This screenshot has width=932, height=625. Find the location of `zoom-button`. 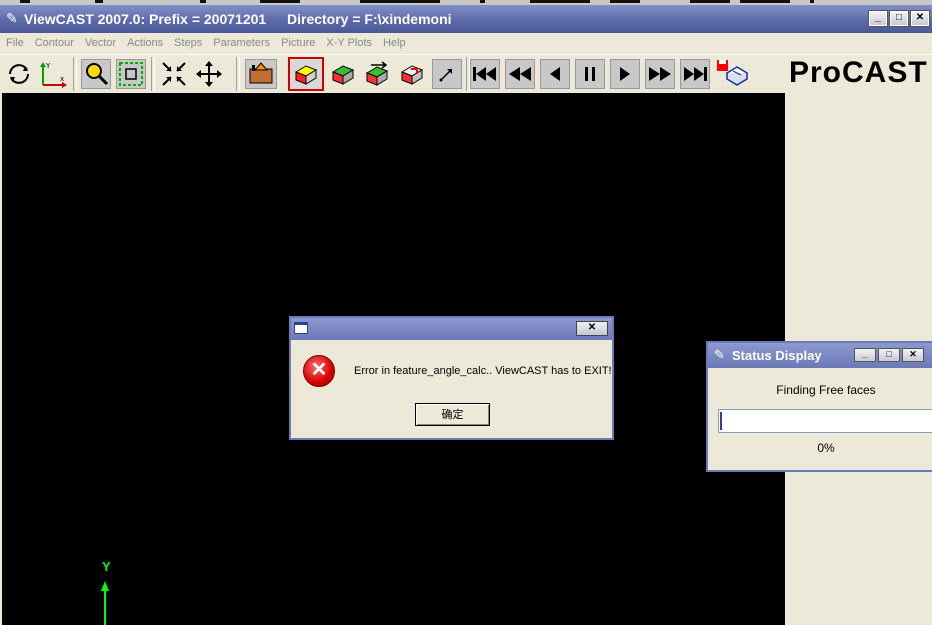

zoom-button is located at coordinates (96, 74).